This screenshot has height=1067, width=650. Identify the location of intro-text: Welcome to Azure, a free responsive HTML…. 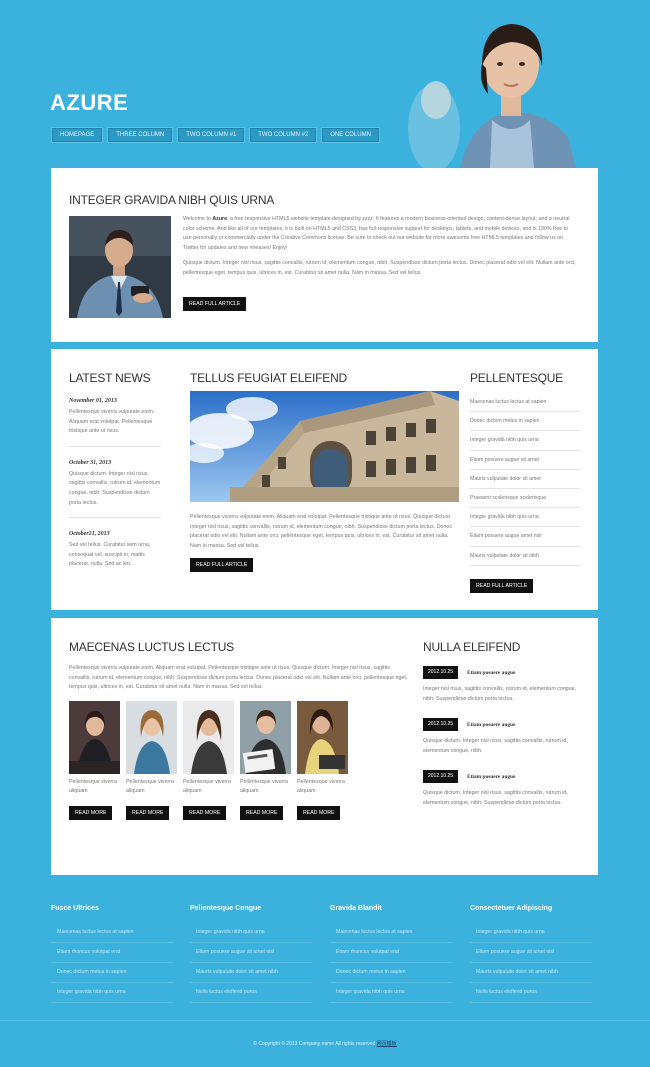
(380, 250).